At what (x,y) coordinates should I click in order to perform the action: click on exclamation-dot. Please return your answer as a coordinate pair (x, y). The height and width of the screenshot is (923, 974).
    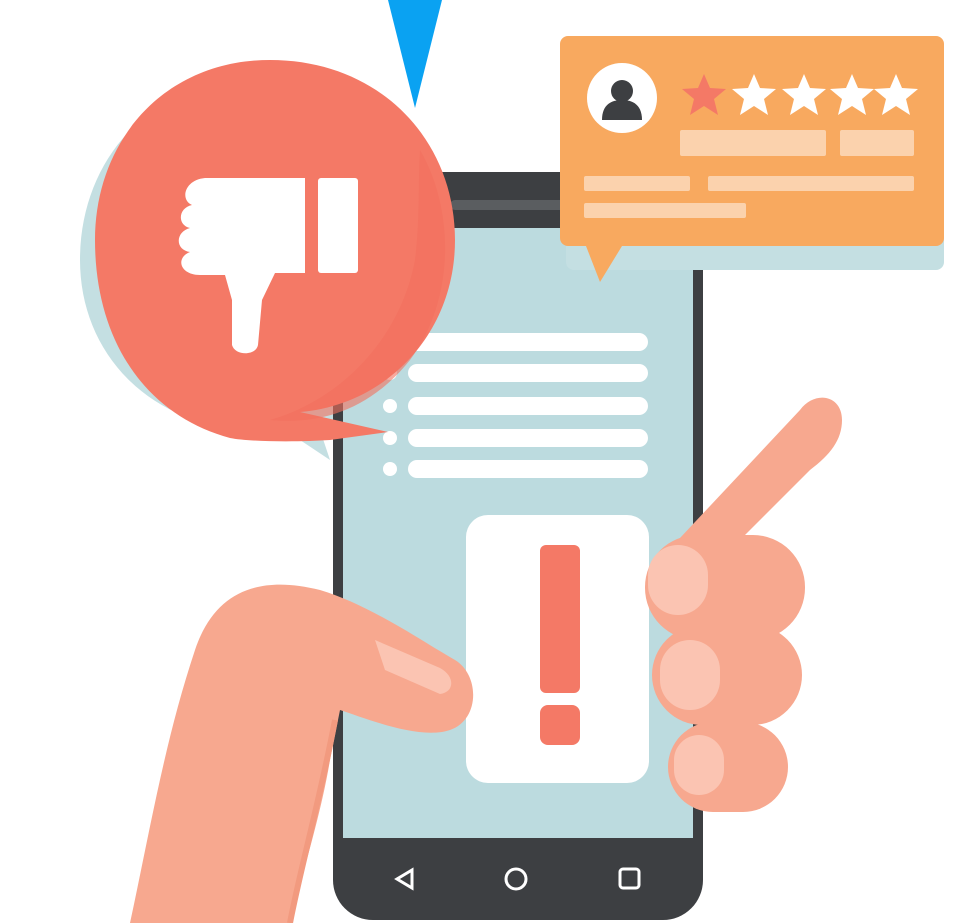
    Looking at the image, I should click on (560, 725).